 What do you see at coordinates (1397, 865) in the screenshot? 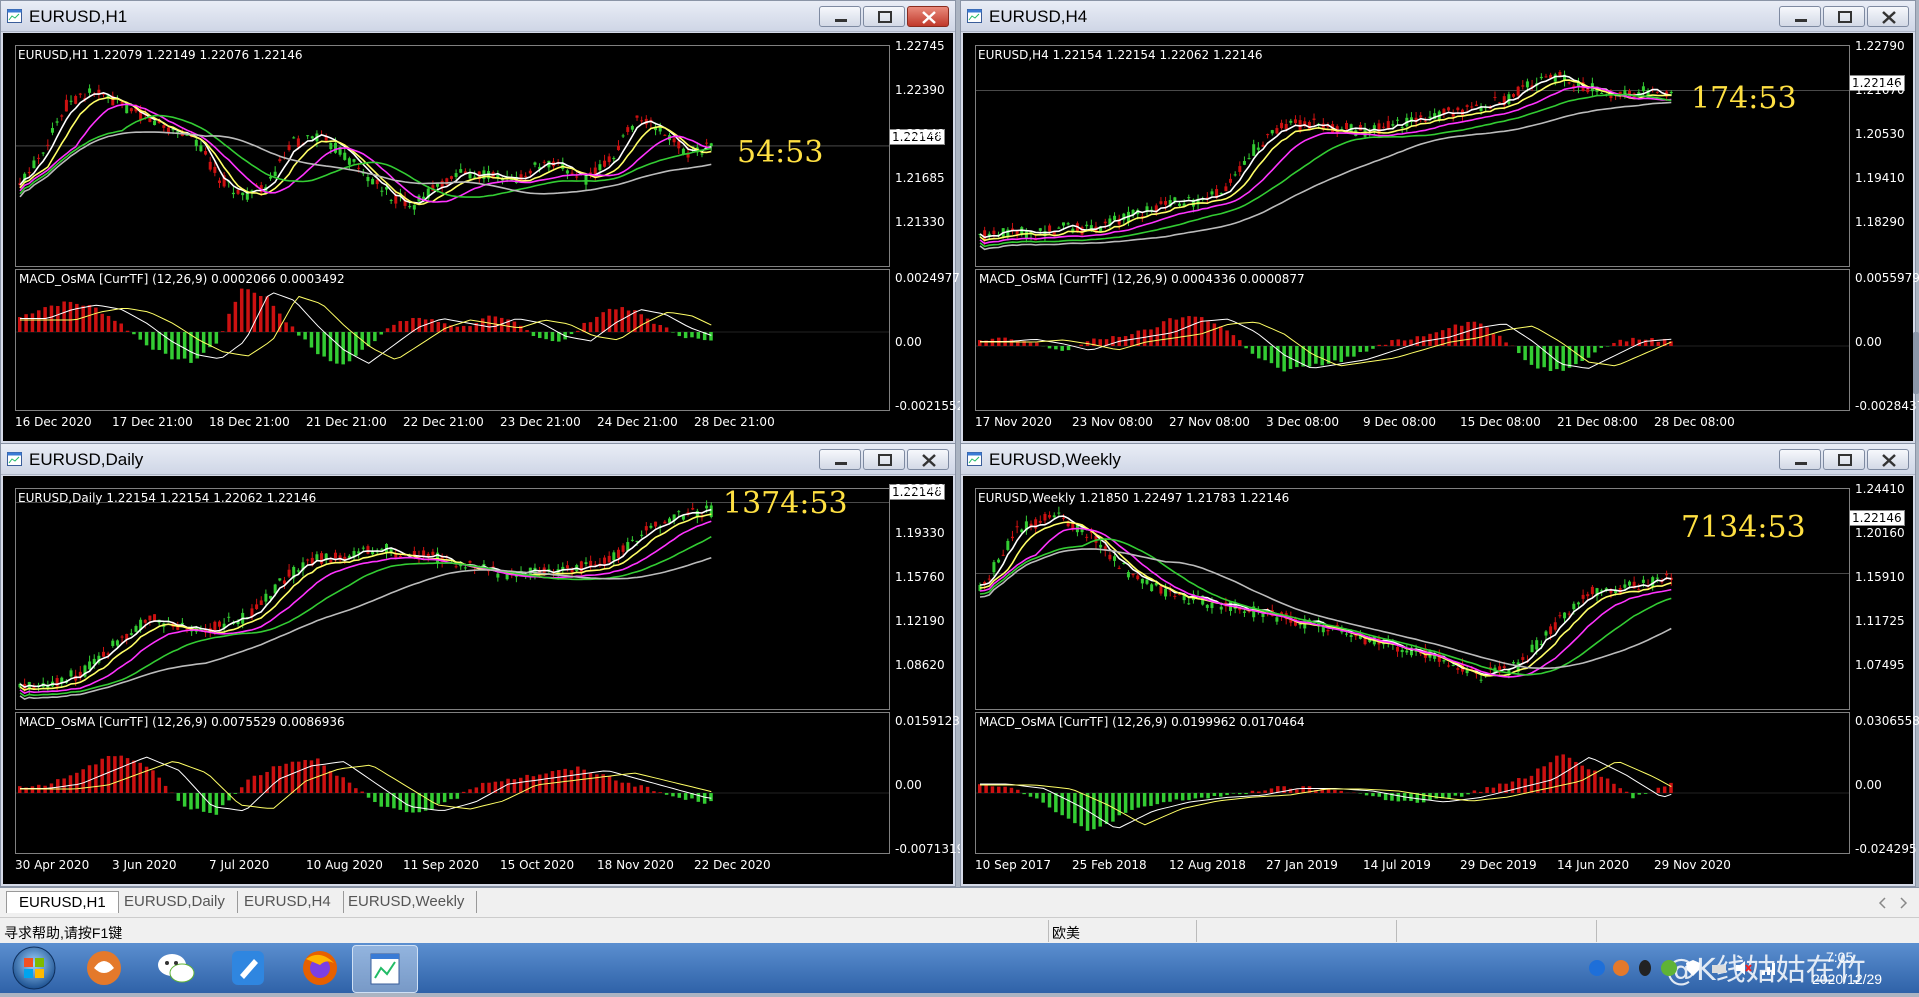
I see `time-axis-label: 14 Jul 2019` at bounding box center [1397, 865].